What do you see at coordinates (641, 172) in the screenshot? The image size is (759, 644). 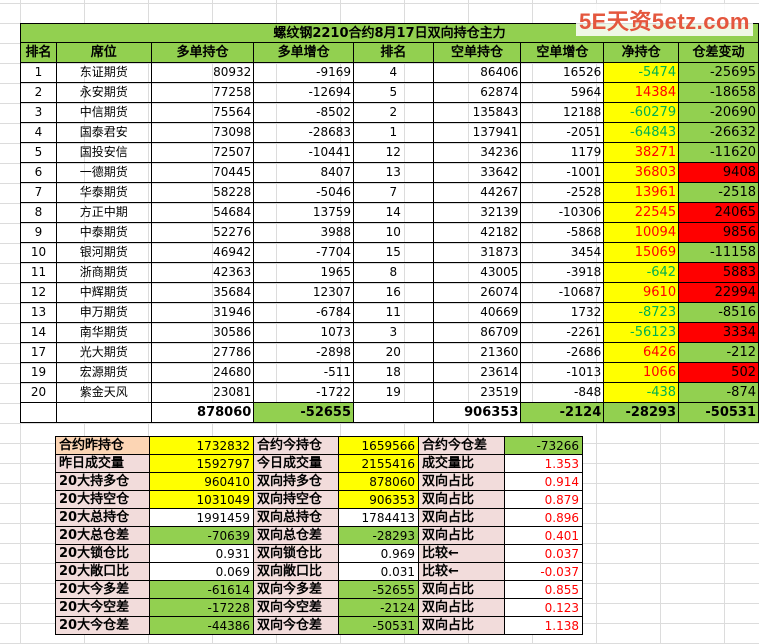 I see `net-position-cell: 36803` at bounding box center [641, 172].